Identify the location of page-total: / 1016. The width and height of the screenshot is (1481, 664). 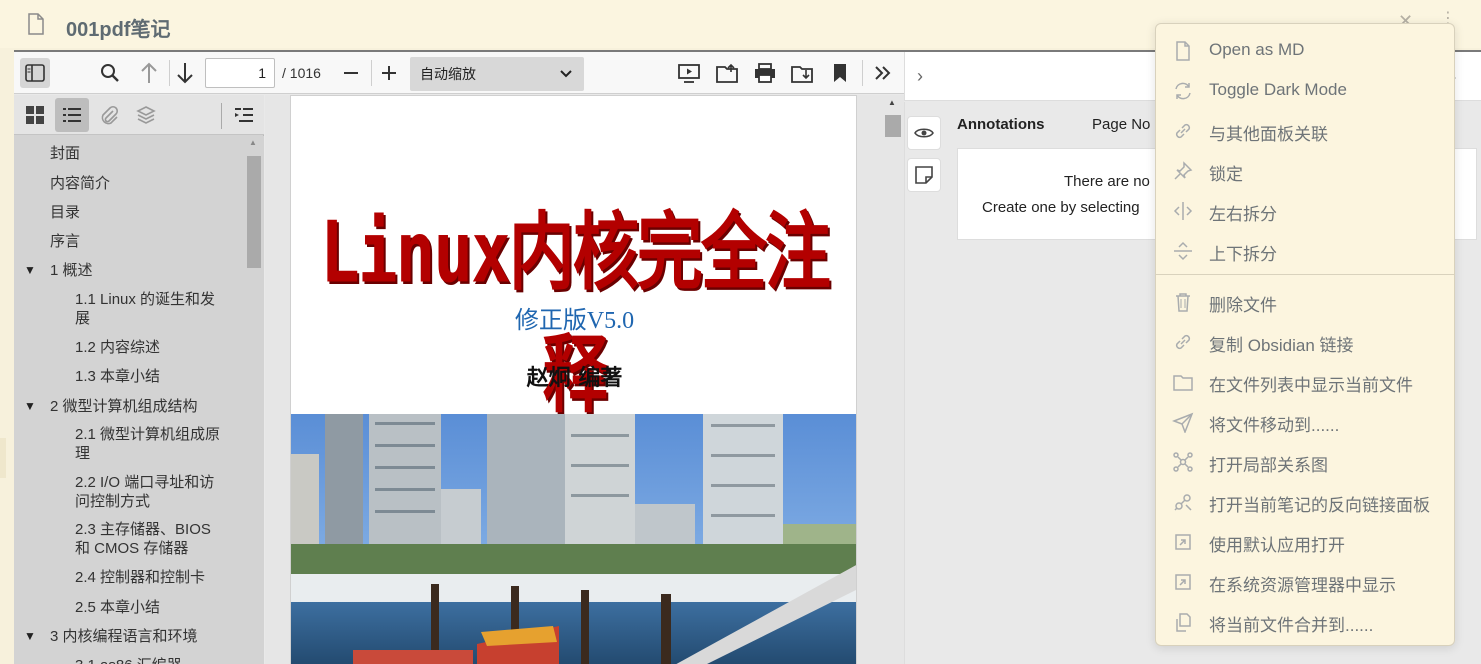
(301, 73).